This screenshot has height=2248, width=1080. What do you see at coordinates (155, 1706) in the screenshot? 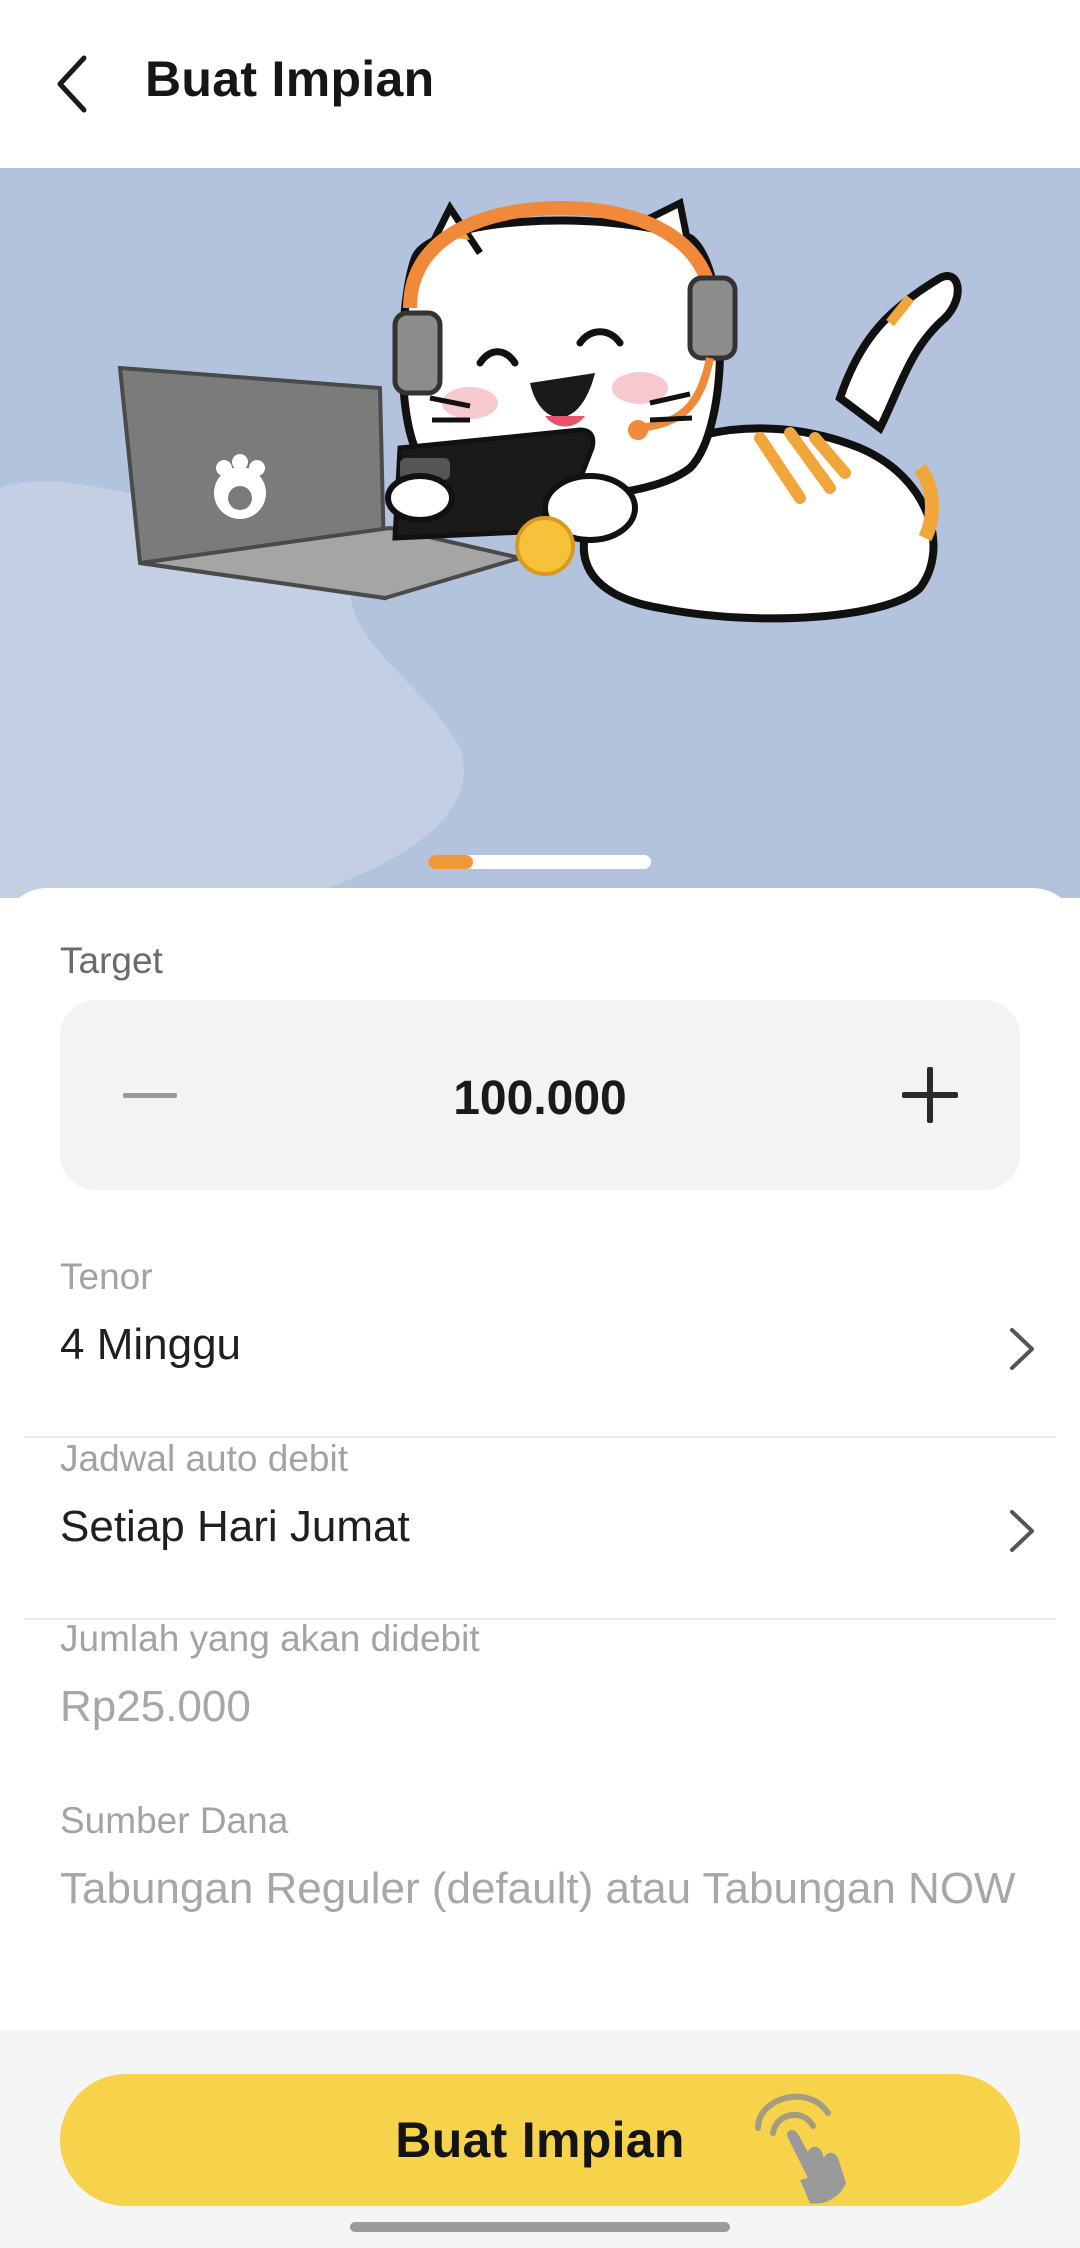
I see `debit-amount-value: Rp25.000` at bounding box center [155, 1706].